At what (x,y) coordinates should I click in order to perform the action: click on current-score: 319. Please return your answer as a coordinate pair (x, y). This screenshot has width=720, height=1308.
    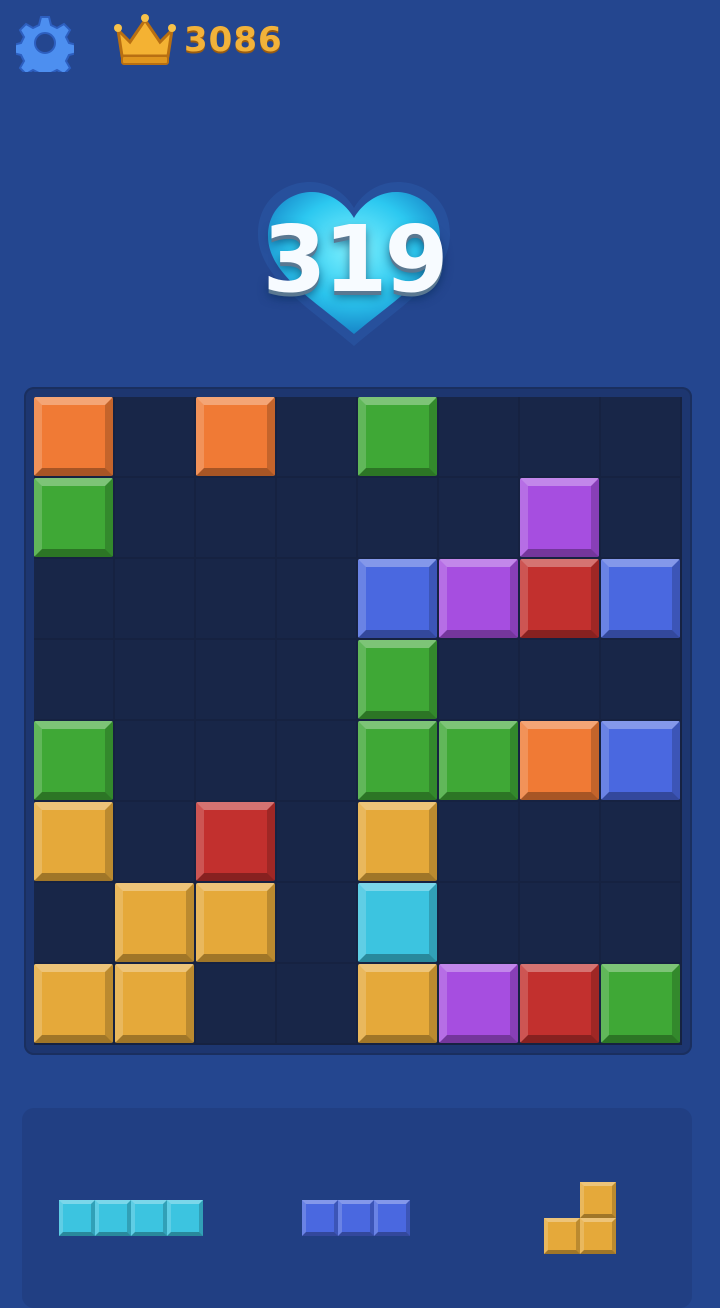
    Looking at the image, I should click on (355, 259).